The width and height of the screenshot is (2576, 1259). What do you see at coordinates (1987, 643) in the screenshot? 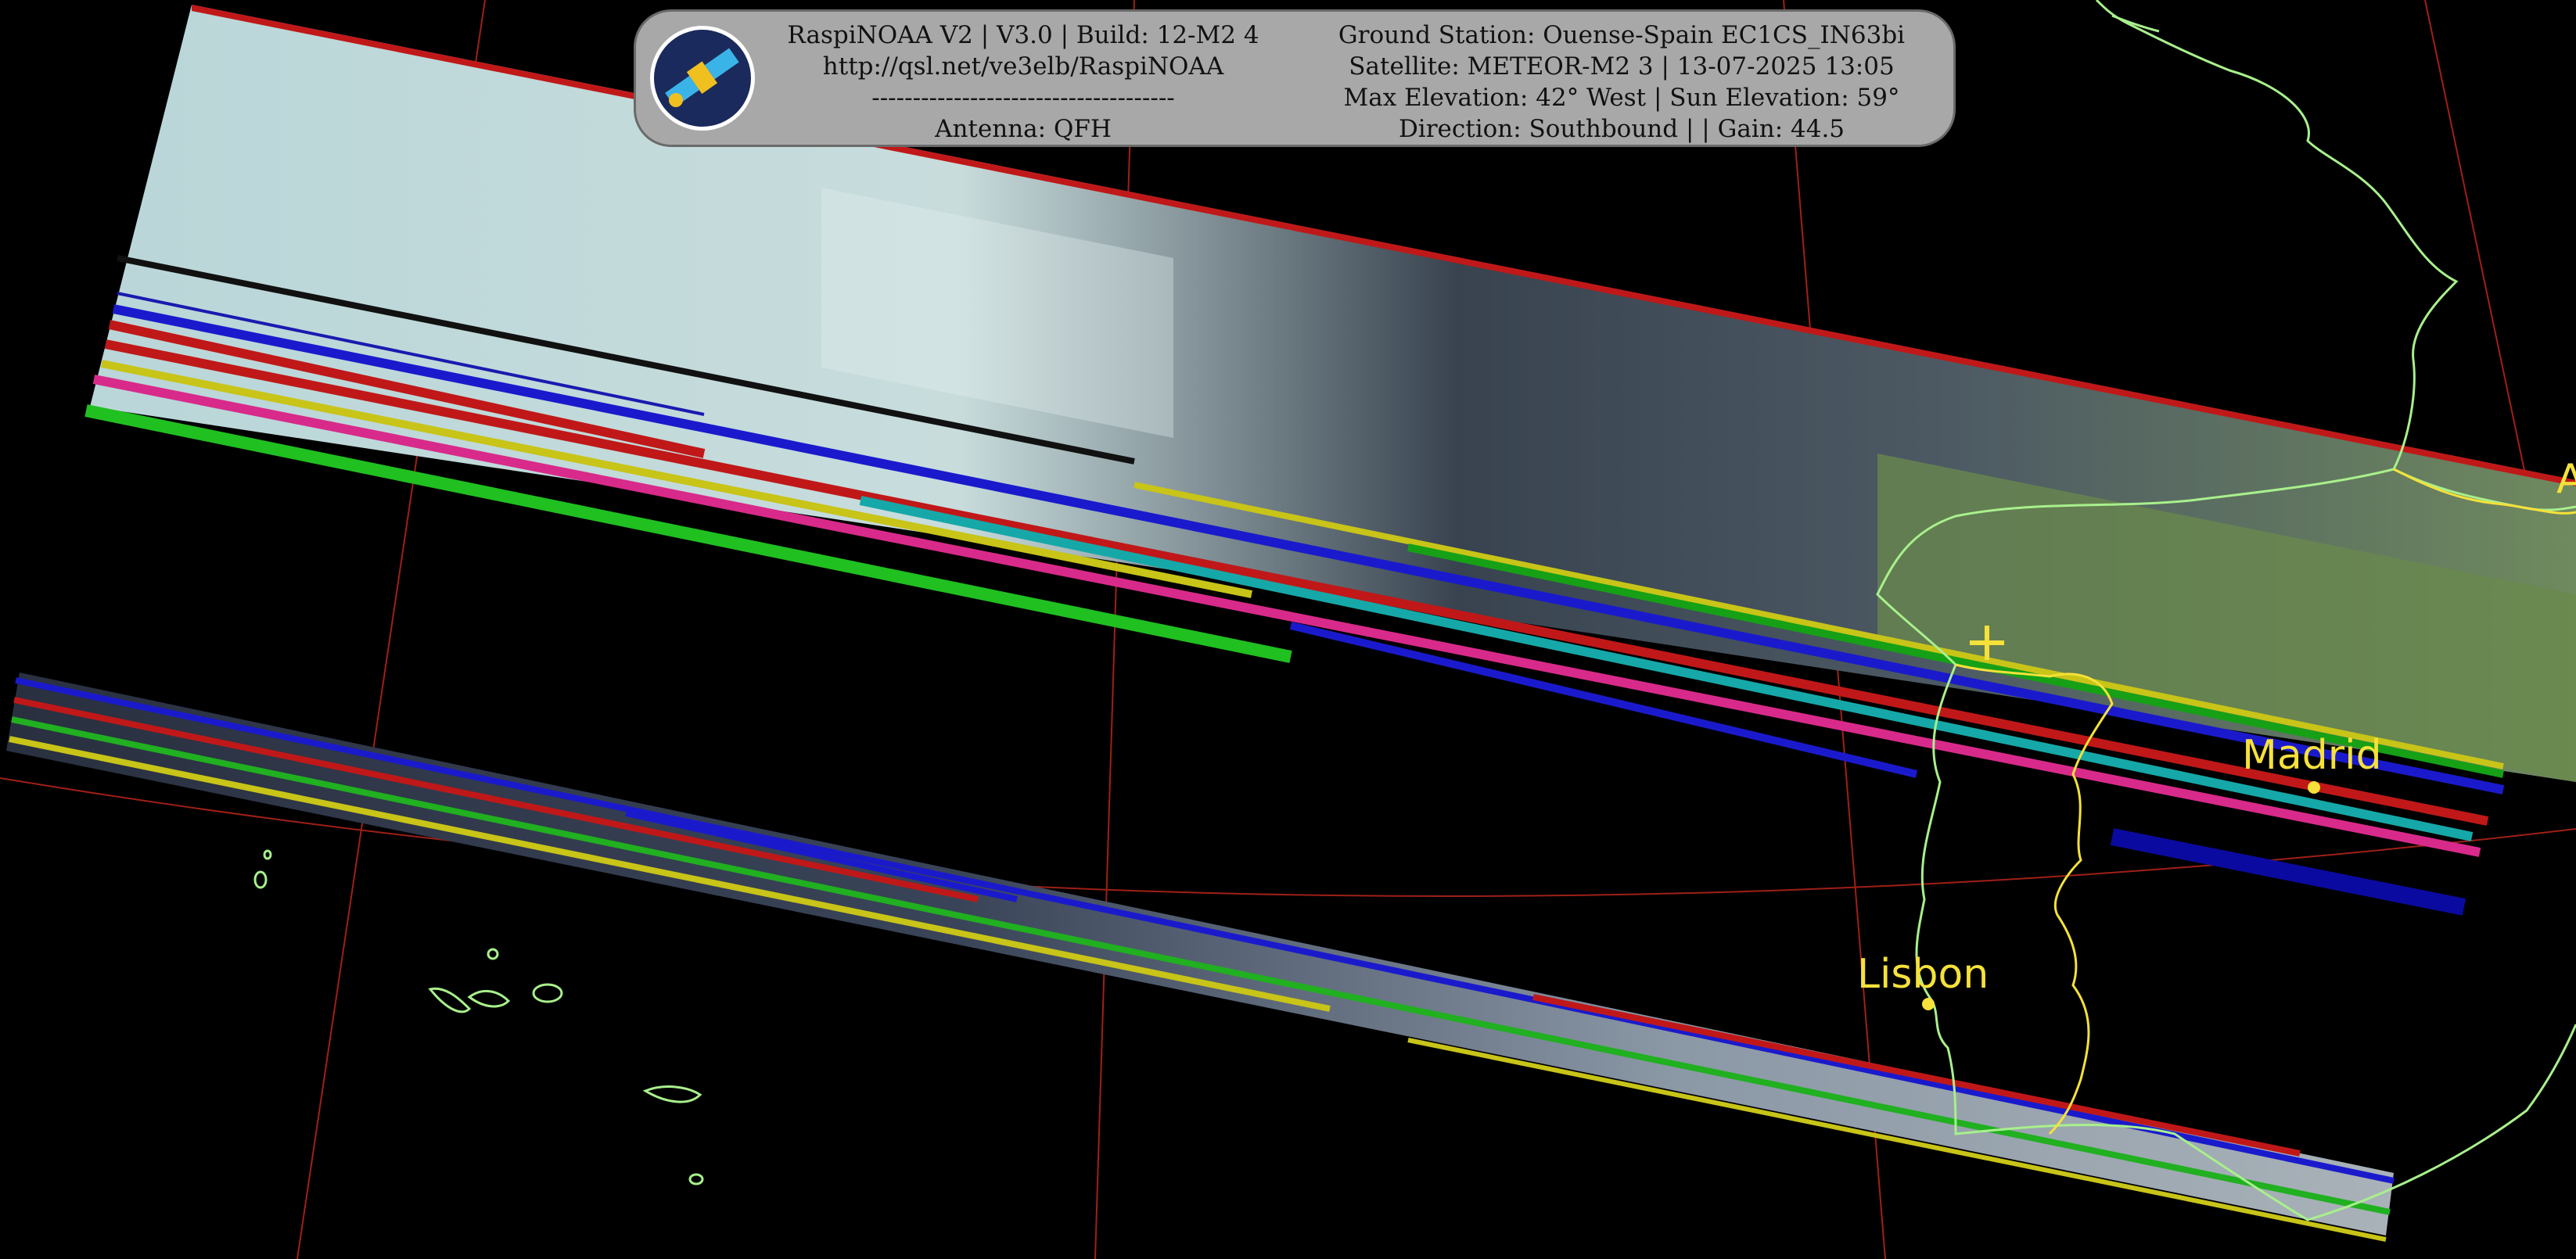
I see `ground-station-cross-icon` at bounding box center [1987, 643].